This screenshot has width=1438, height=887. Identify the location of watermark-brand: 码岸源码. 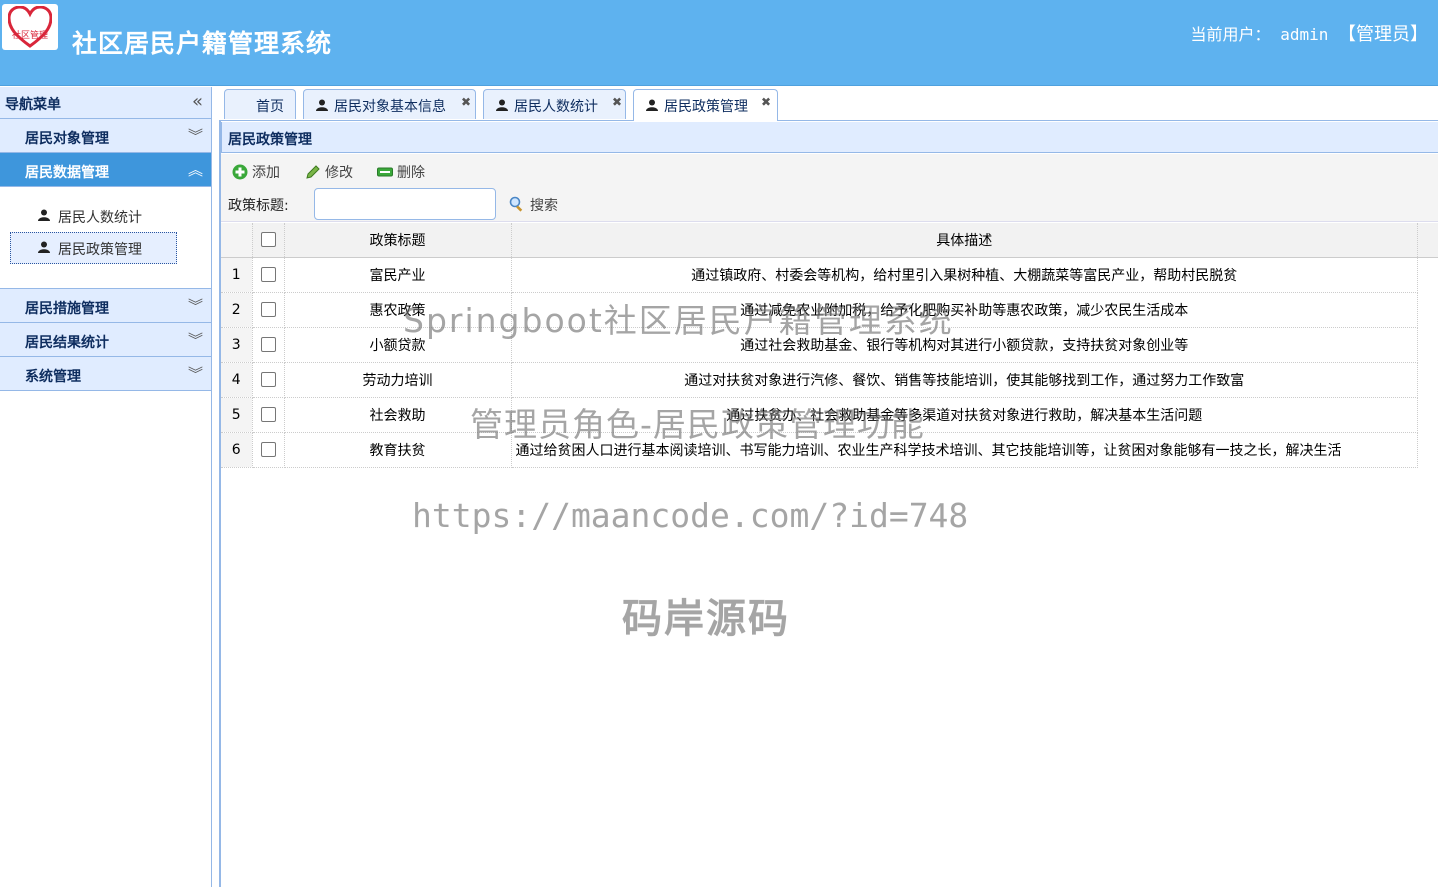
(706, 619).